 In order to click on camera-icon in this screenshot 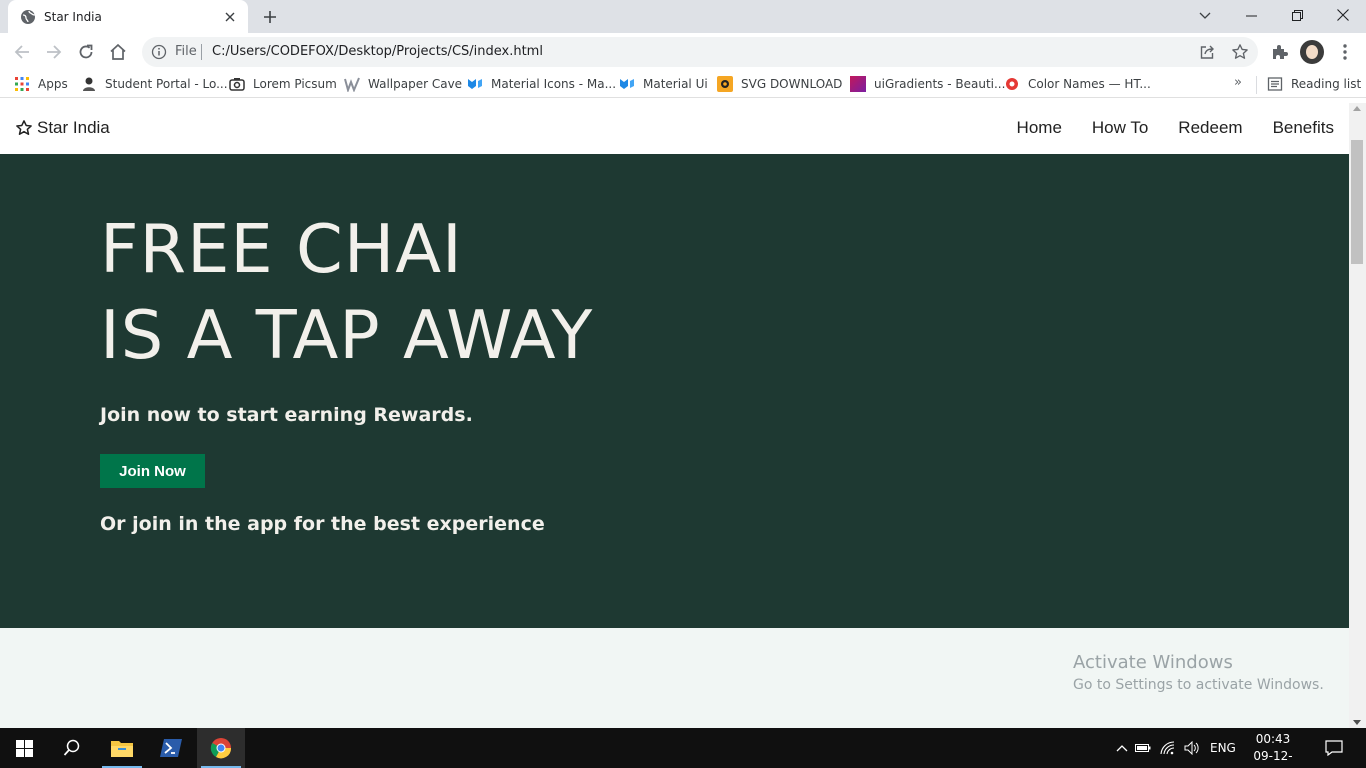, I will do `click(237, 84)`.